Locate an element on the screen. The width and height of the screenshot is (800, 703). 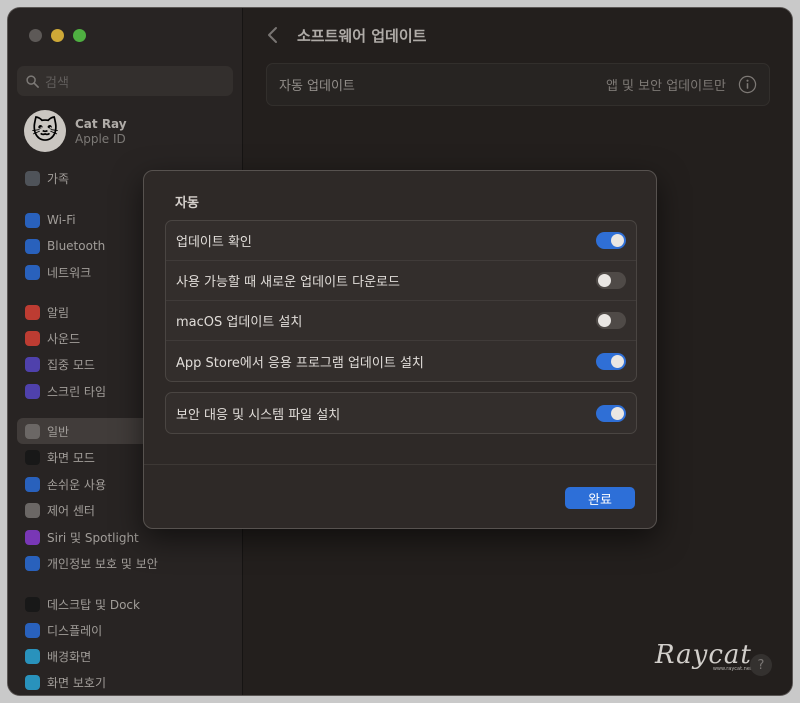
done-button: 완료 is located at coordinates (600, 498).